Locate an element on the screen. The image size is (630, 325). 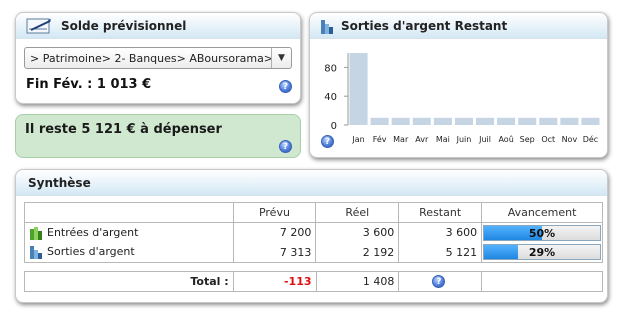
cell-avancement: 29% is located at coordinates (542, 252).